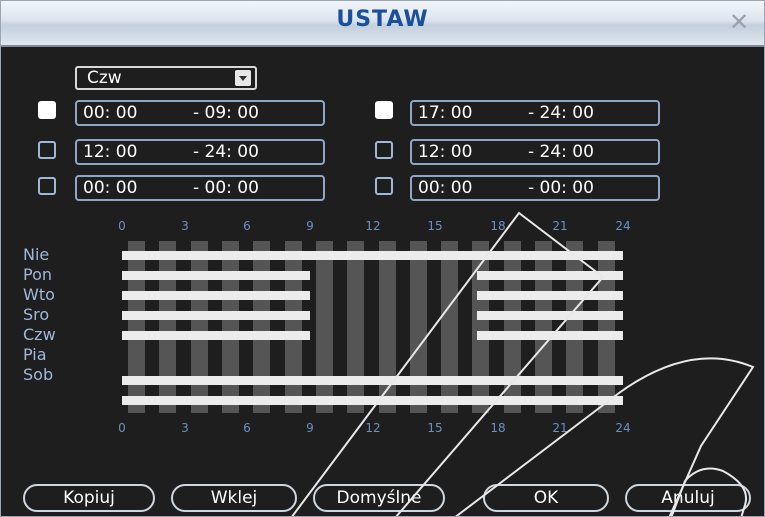 The width and height of the screenshot is (765, 517). I want to click on period-4-start: 12: 00, so click(445, 152).